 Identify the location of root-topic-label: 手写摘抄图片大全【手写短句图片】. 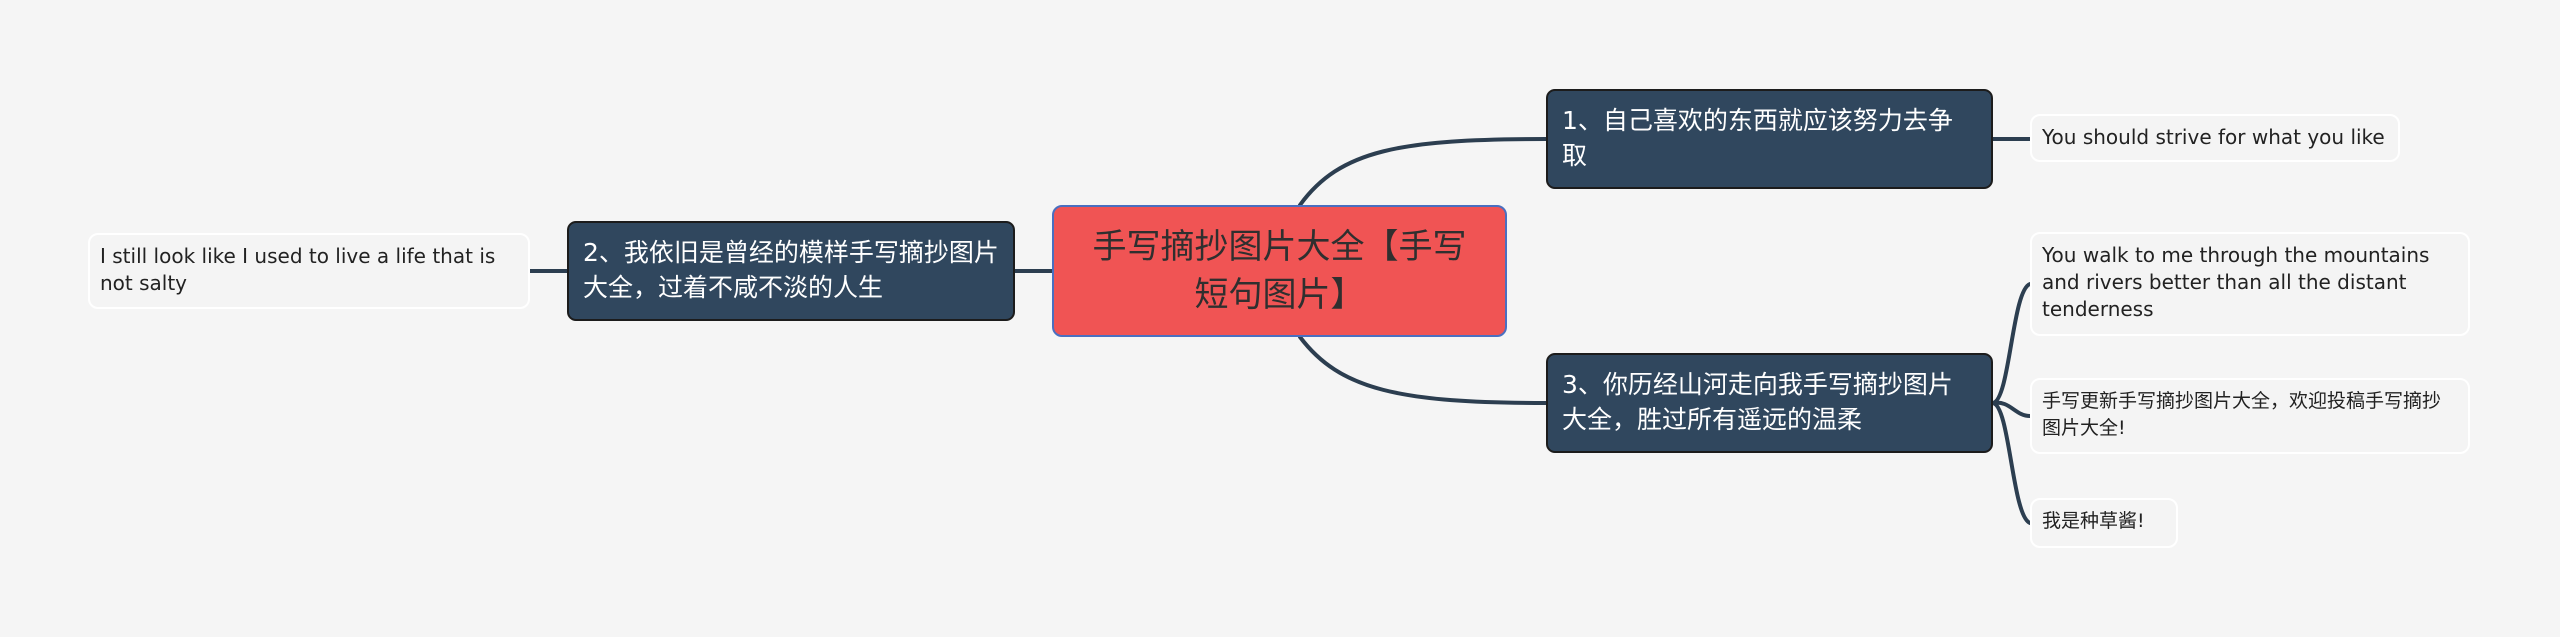
(1279, 271).